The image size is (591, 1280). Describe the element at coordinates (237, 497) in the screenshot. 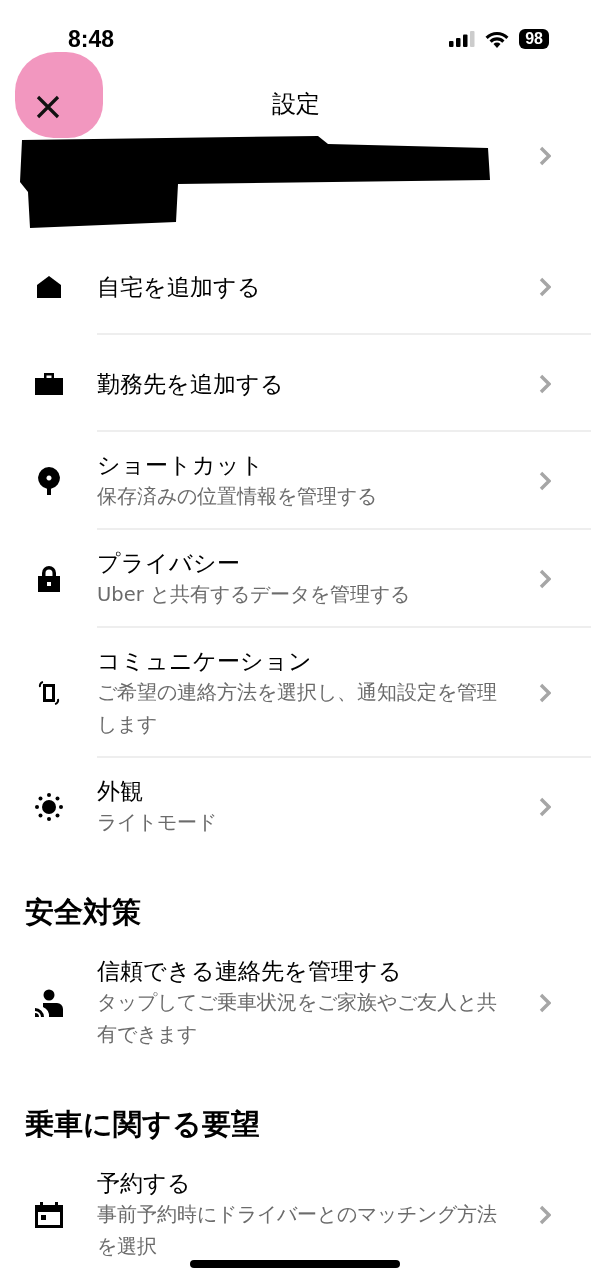

I see `item-description: 保存済みの位置情報を管理する` at that location.